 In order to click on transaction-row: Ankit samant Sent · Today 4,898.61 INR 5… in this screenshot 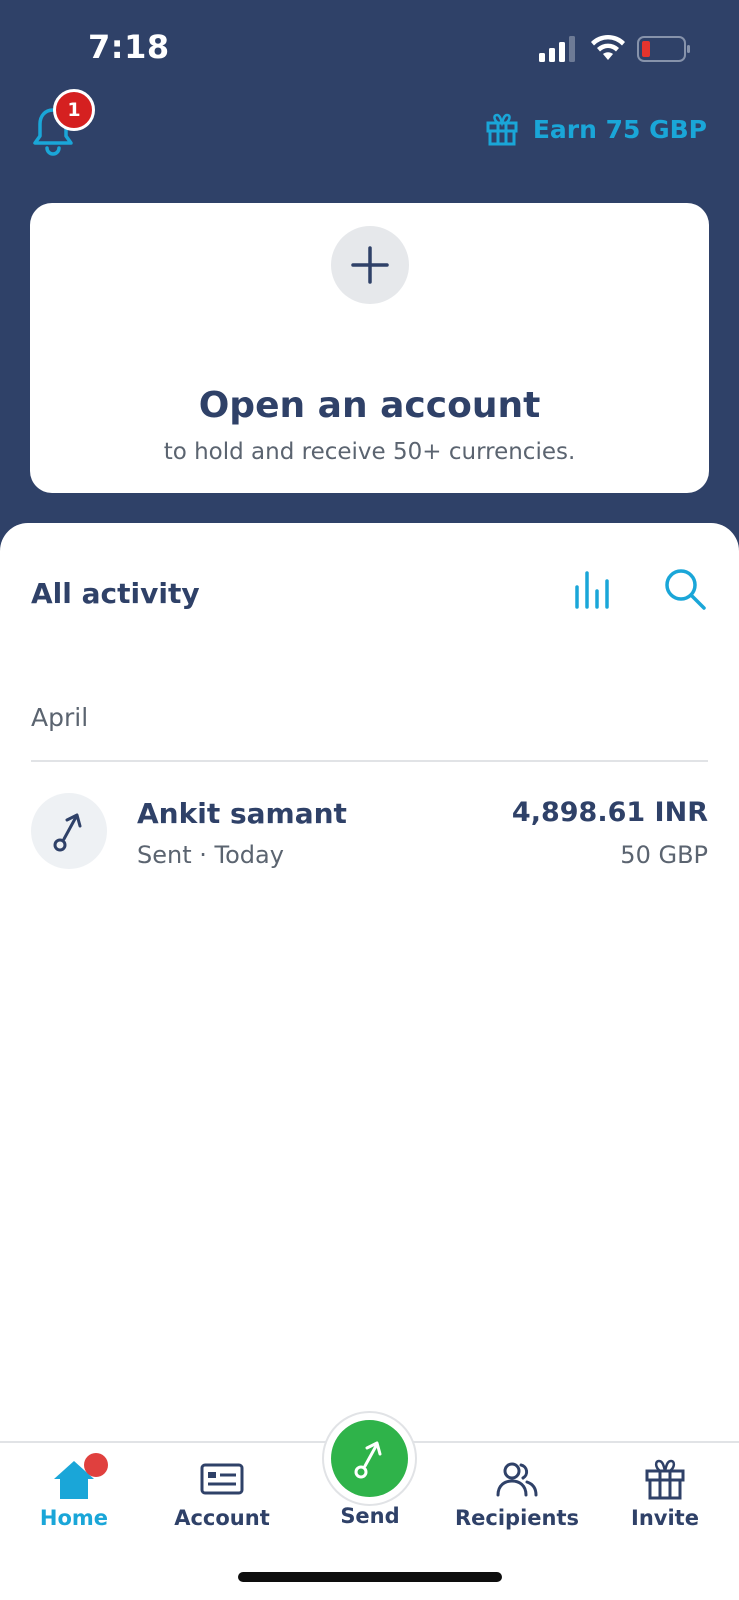, I will do `click(369, 833)`.